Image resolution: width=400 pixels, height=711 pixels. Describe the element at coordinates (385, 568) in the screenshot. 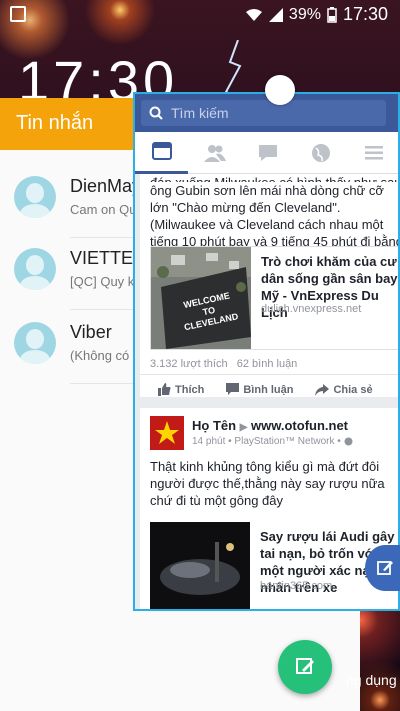

I see `edit-icon` at that location.